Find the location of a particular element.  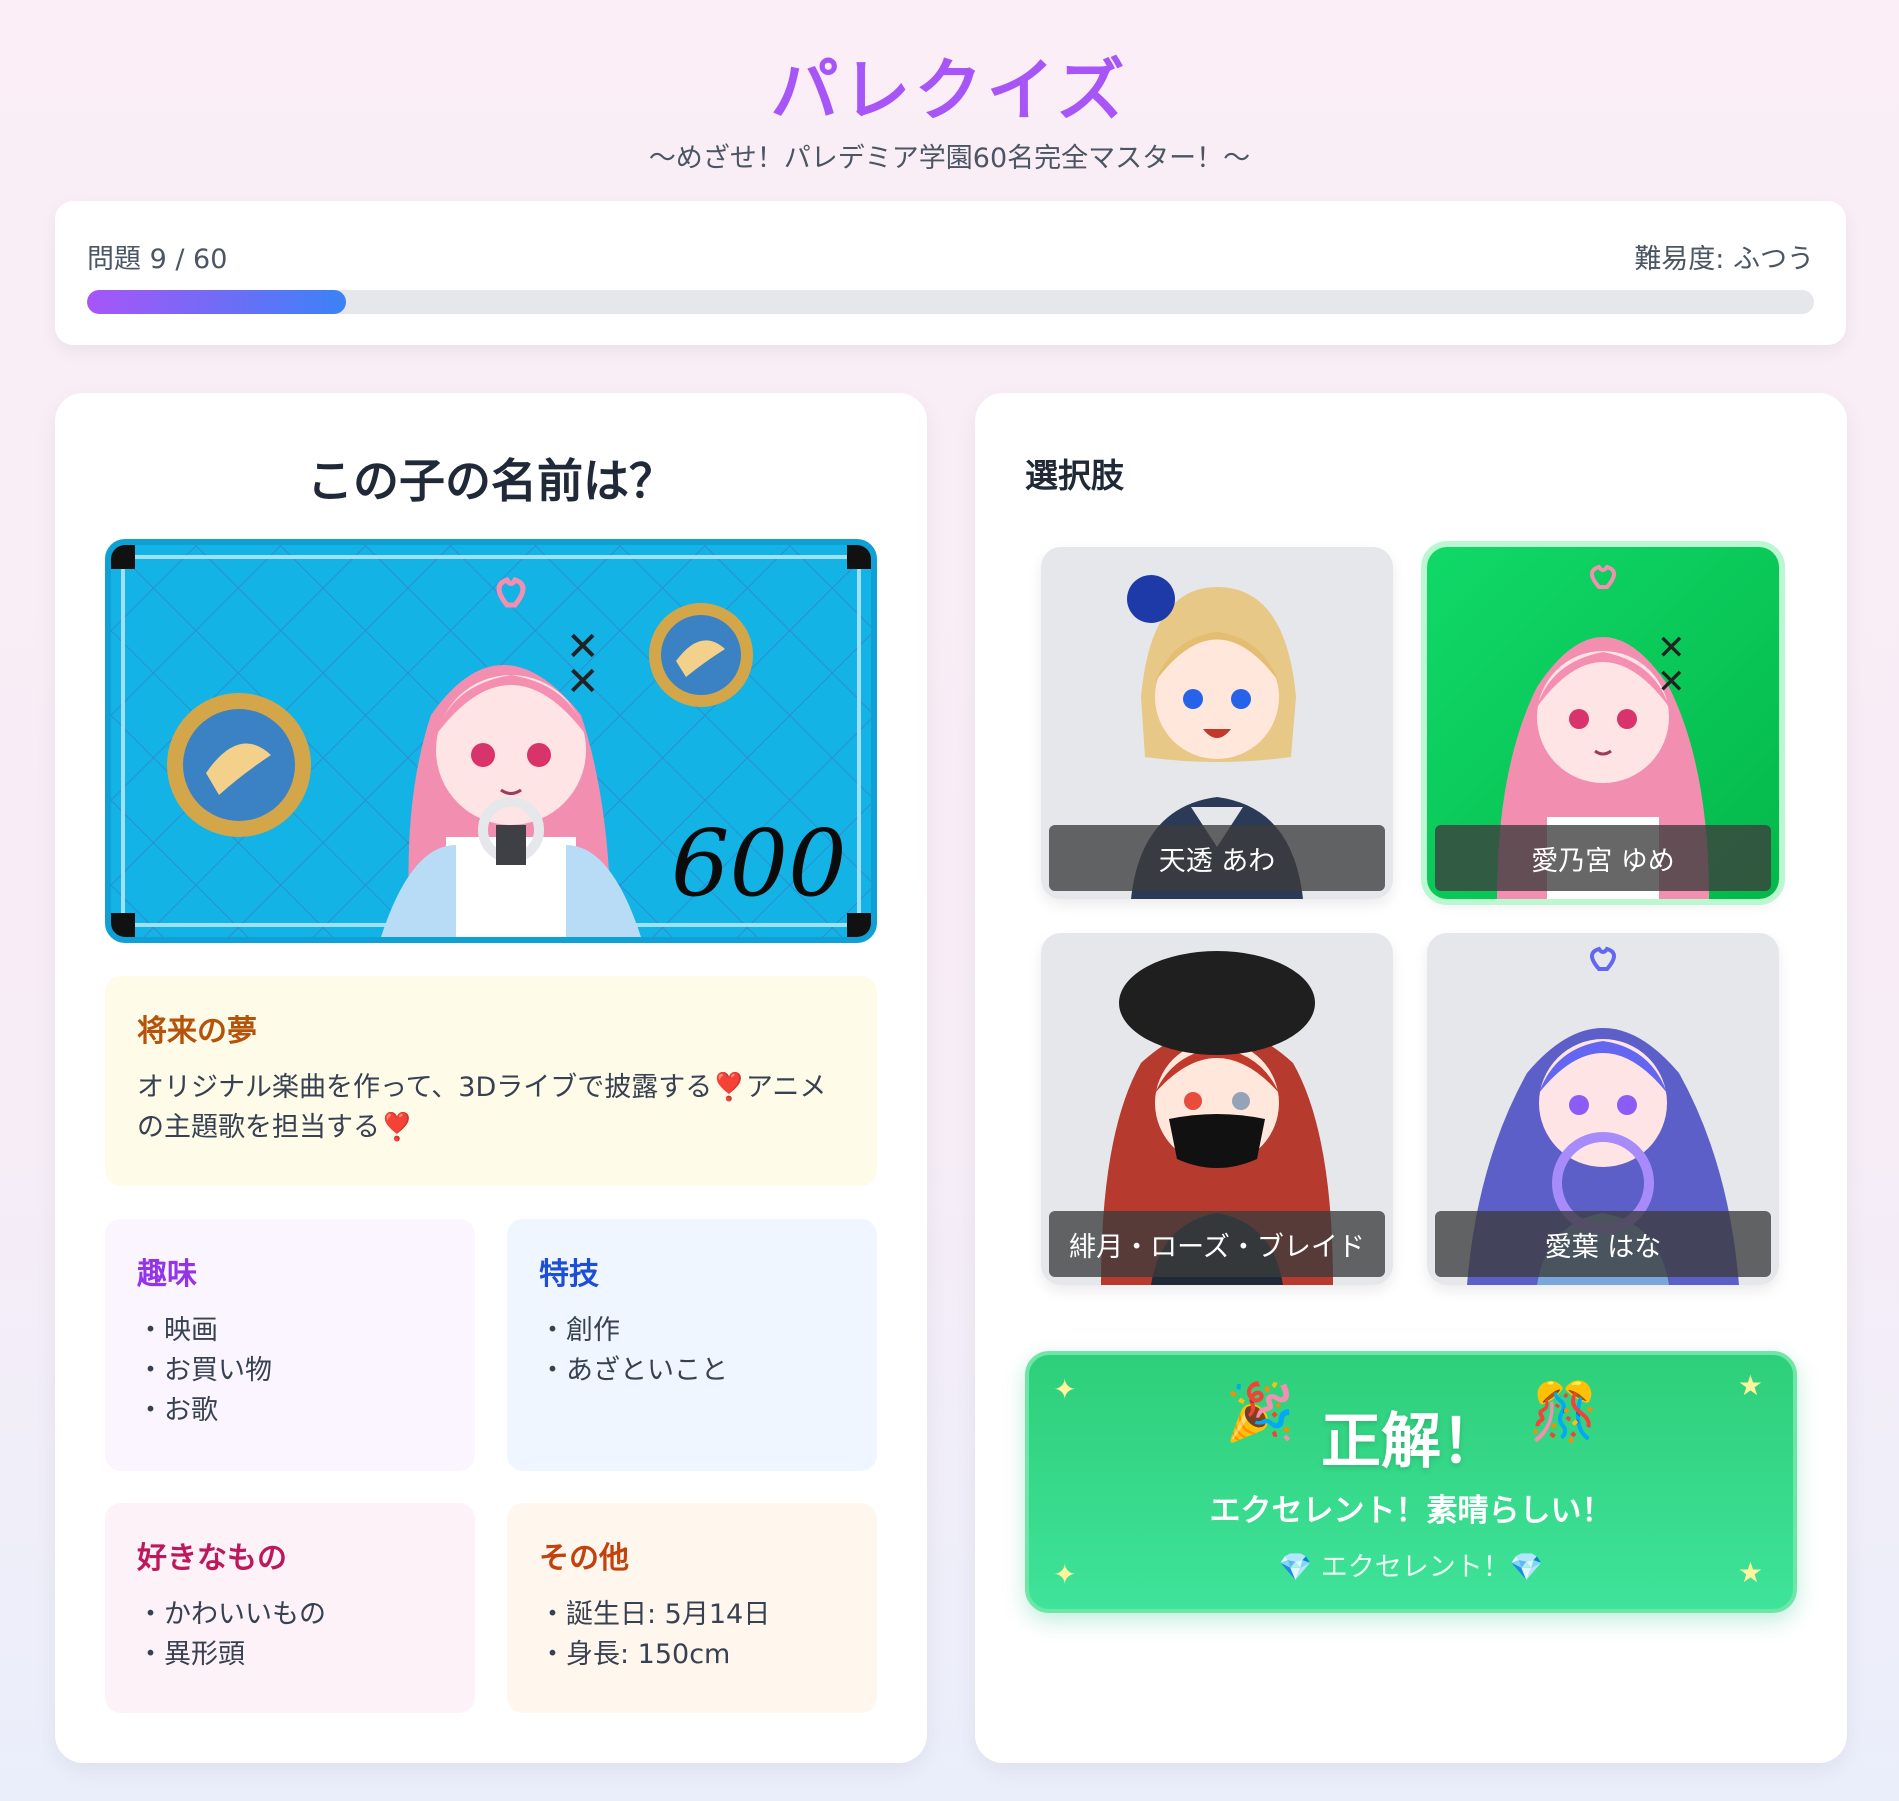

likes-box: 好きなもの かわいいもの 異形頭 is located at coordinates (290, 1608).